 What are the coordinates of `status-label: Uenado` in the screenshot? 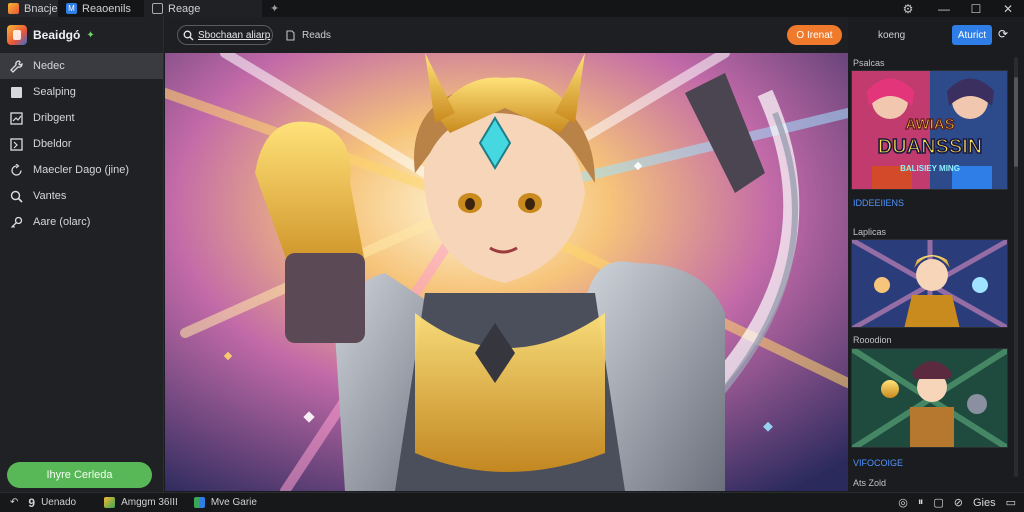 It's located at (59, 502).